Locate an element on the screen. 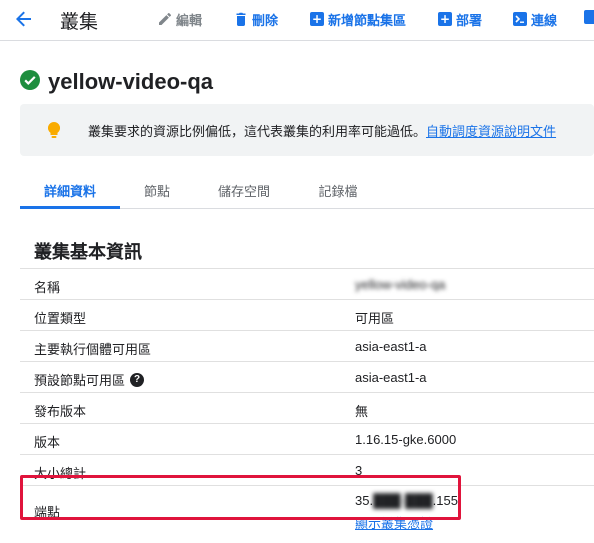 The width and height of the screenshot is (594, 543). row-key: 主要執行個體可用區 is located at coordinates (93, 349).